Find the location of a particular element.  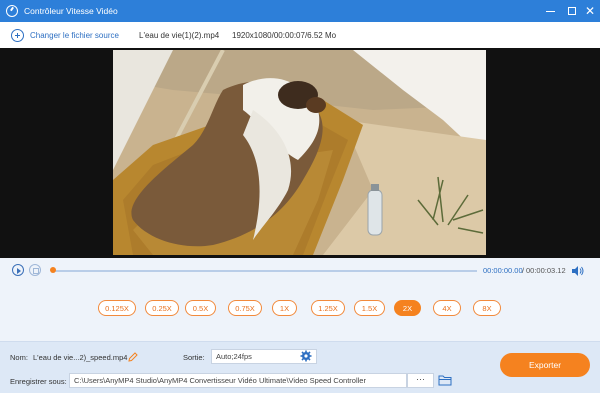

current-time: 00:00:00.00 is located at coordinates (503, 270).